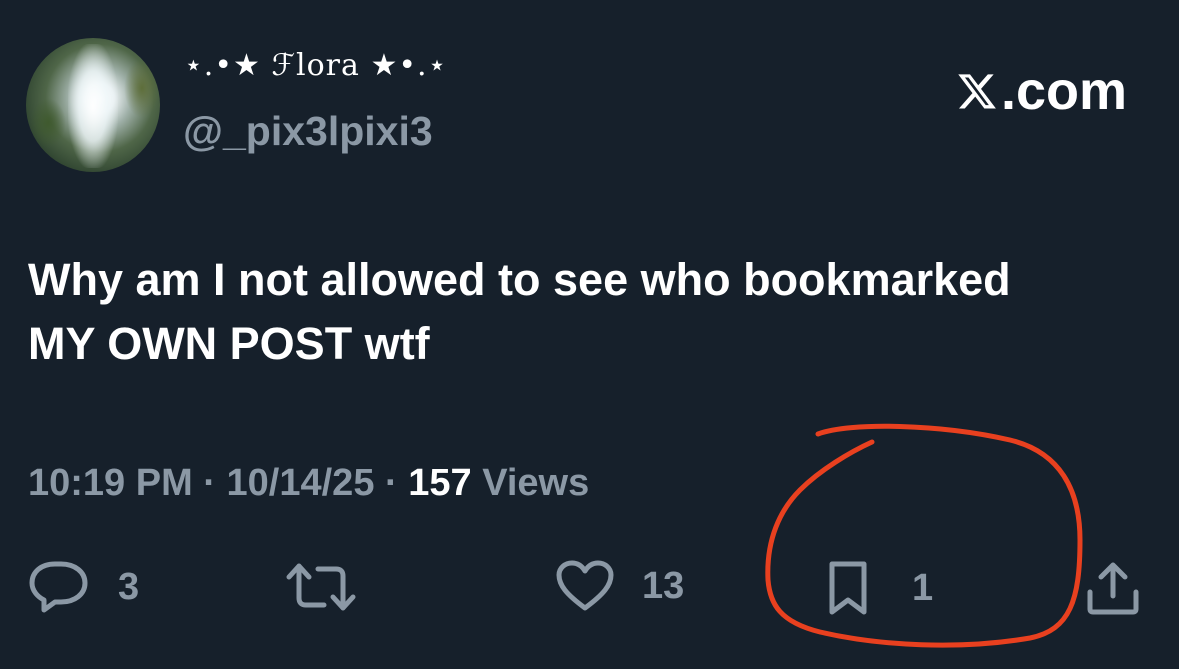 The height and width of the screenshot is (669, 1179). What do you see at coordinates (530, 483) in the screenshot?
I see `views-label: Views` at bounding box center [530, 483].